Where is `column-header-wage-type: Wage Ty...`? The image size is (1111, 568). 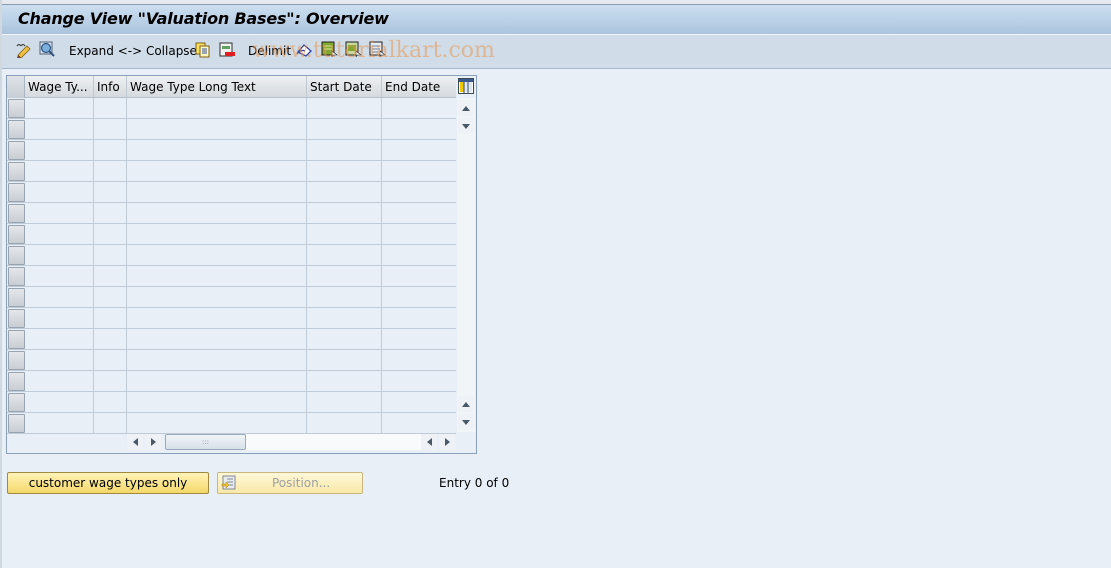 column-header-wage-type: Wage Ty... is located at coordinates (59, 87).